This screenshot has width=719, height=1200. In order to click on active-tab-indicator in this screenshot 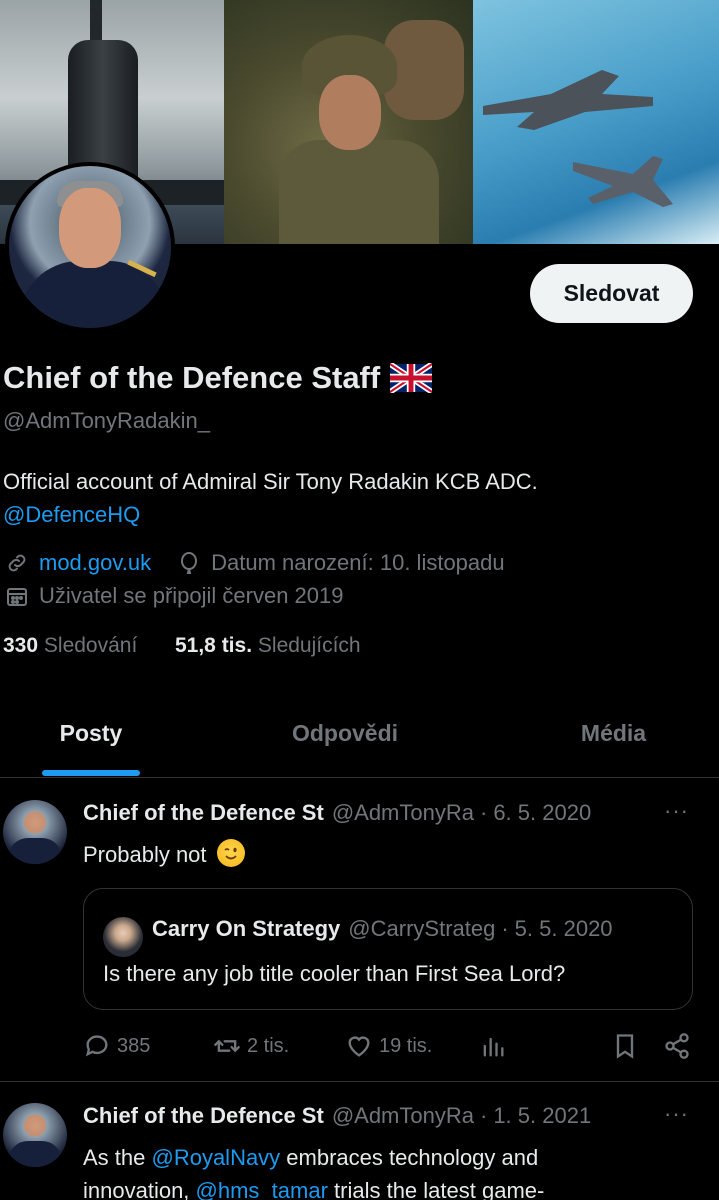, I will do `click(91, 773)`.